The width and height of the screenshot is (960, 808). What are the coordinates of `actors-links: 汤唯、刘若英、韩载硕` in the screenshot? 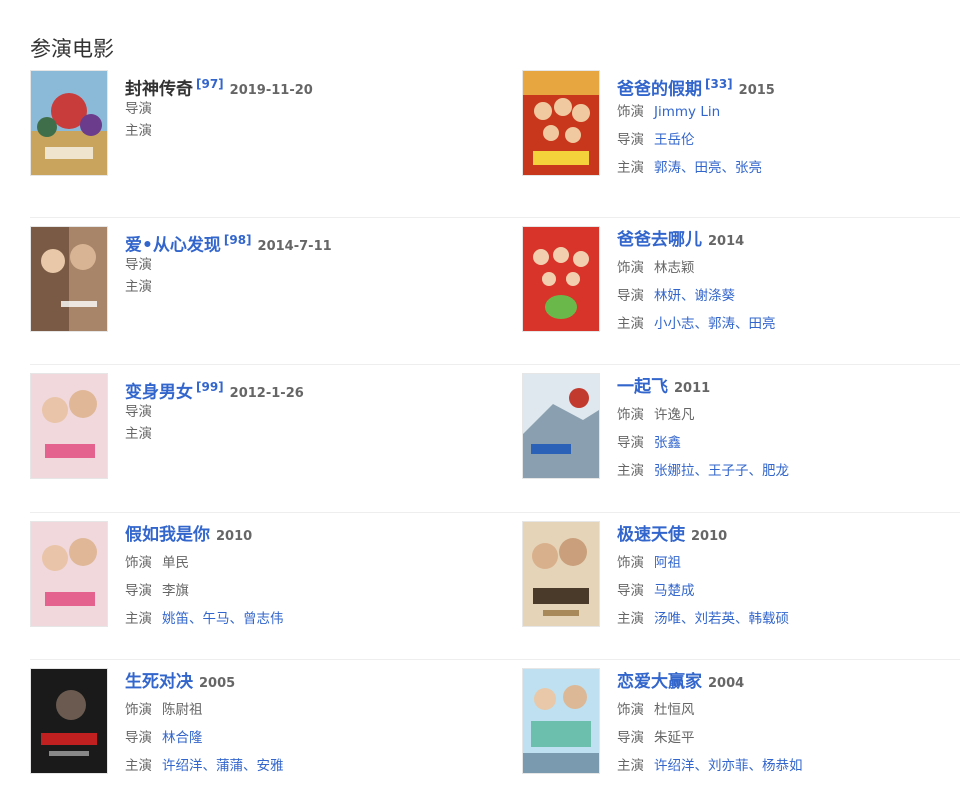 It's located at (721, 619).